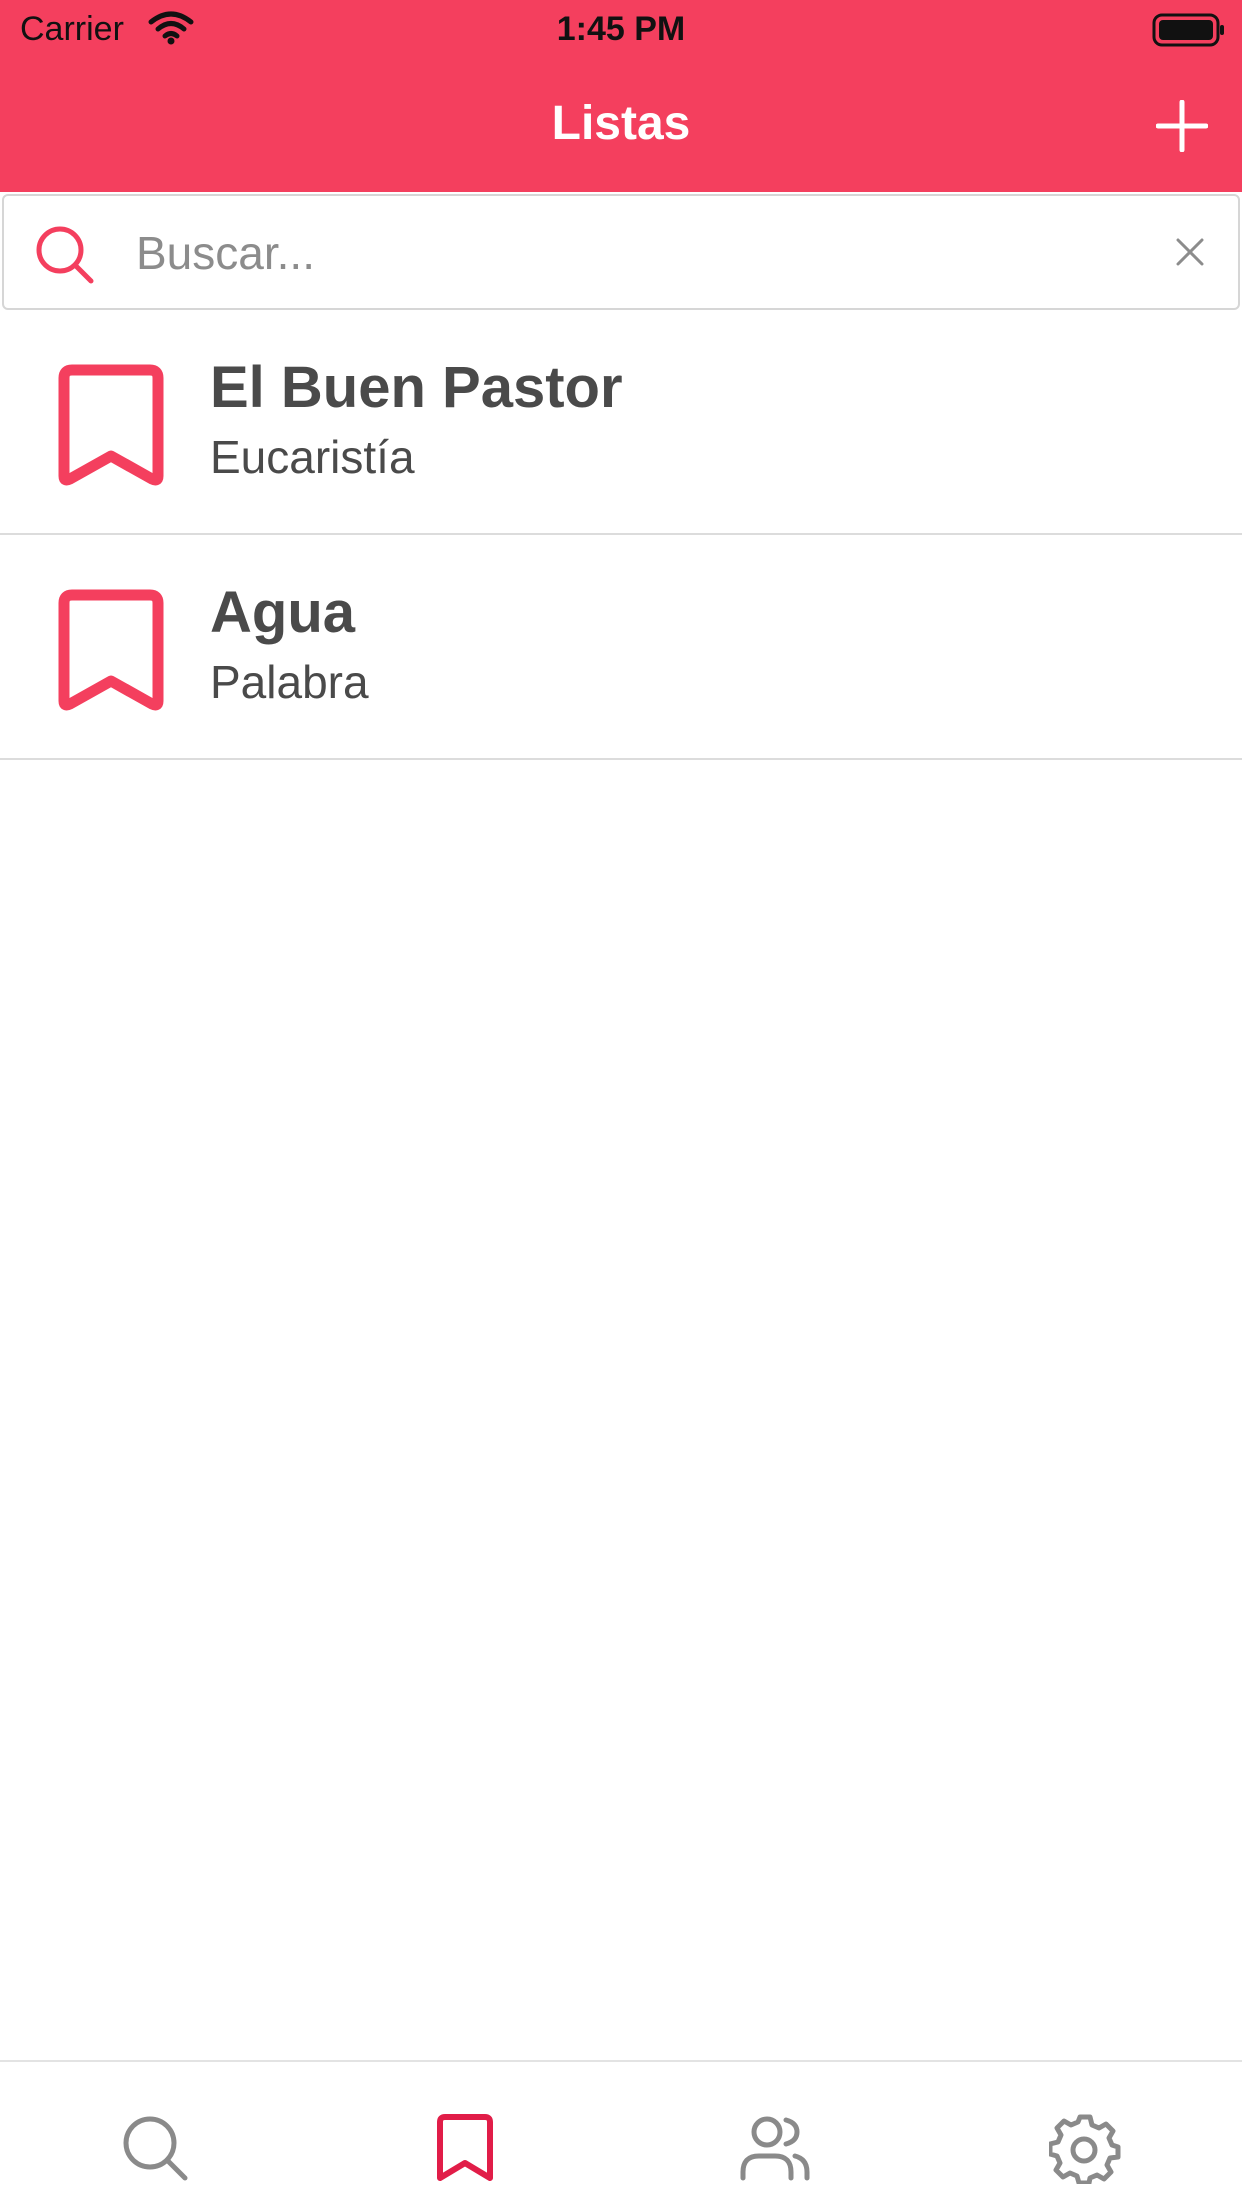  I want to click on gear-icon, so click(1085, 2149).